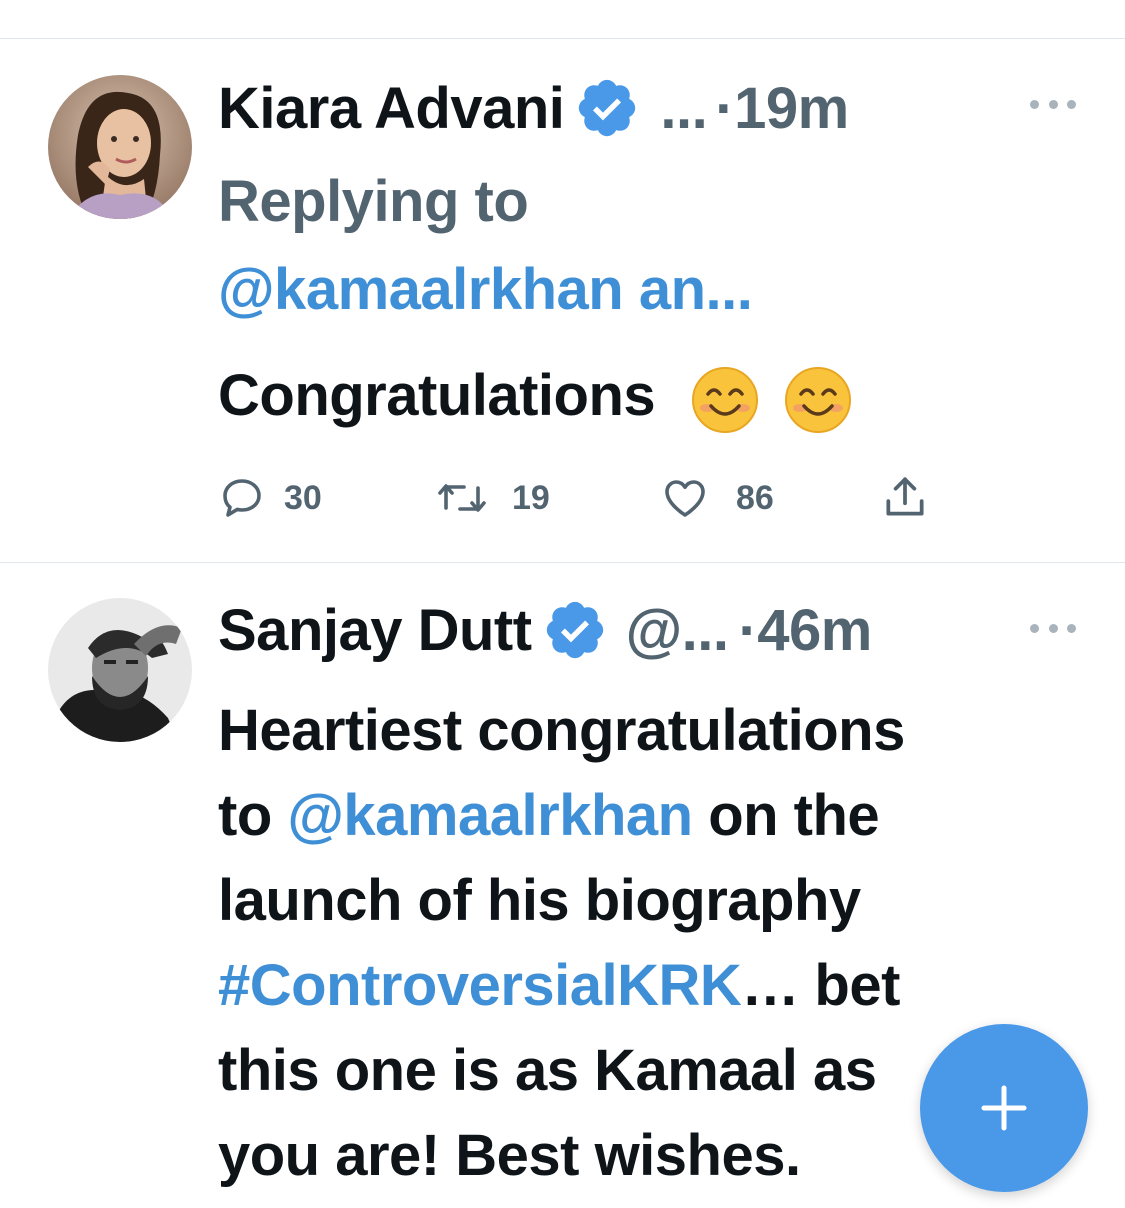 The image size is (1125, 1208). Describe the element at coordinates (303, 497) in the screenshot. I see `reply-count: 30` at that location.